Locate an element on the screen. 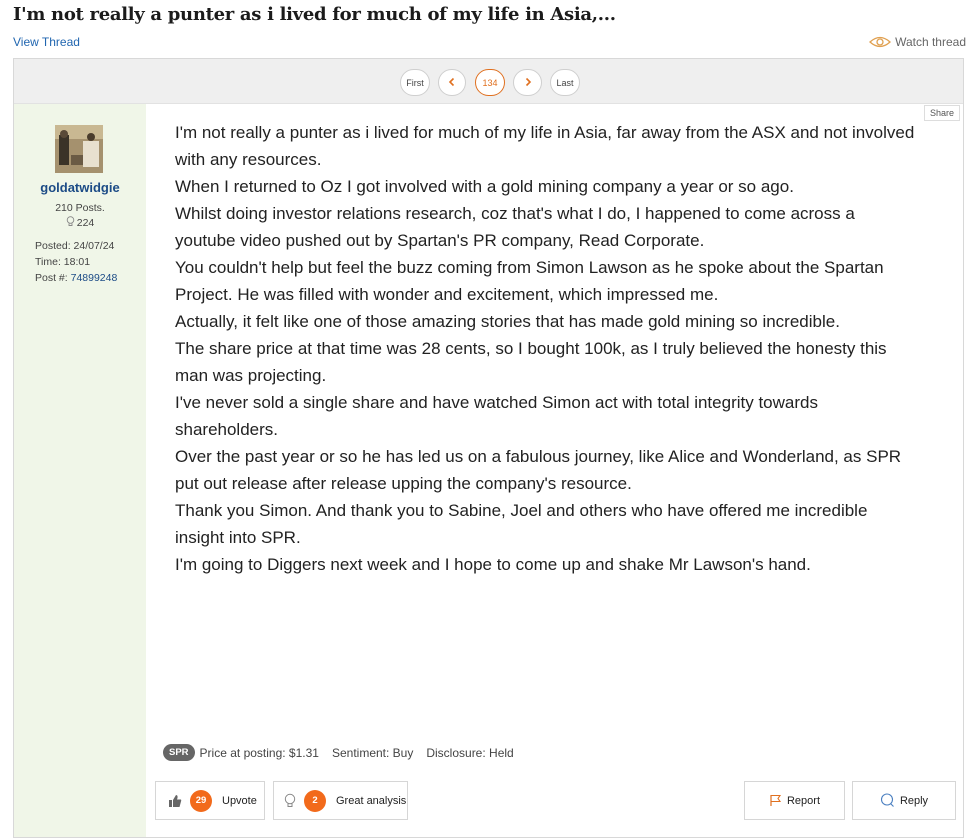 This screenshot has height=838, width=971. disclosure-status: Disclosure: Held is located at coordinates (470, 752).